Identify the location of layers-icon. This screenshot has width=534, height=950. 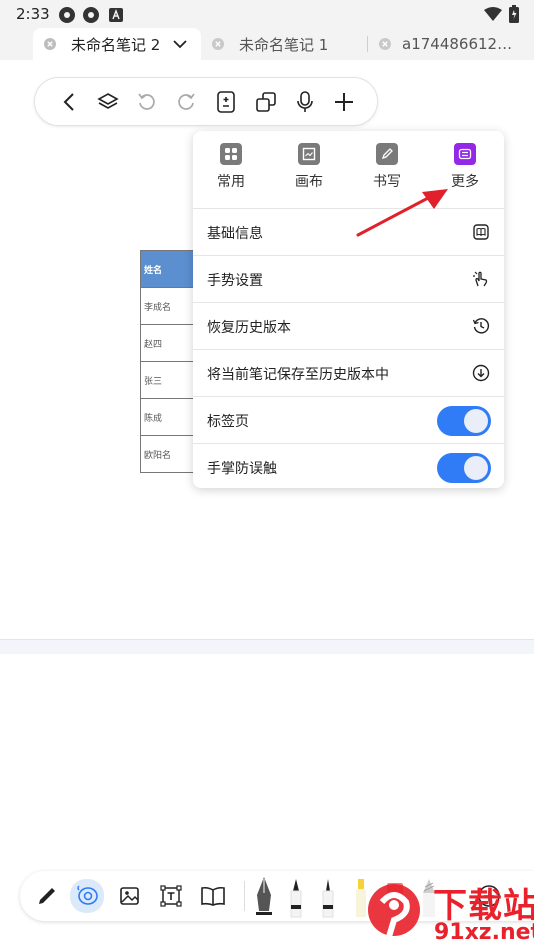
(108, 102).